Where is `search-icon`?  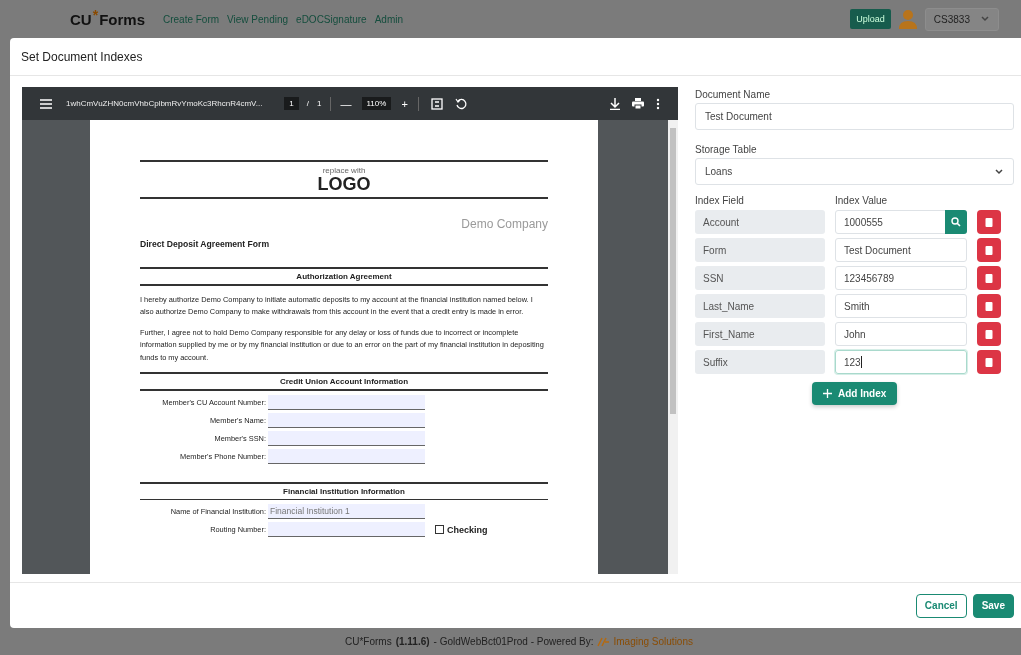 search-icon is located at coordinates (956, 222).